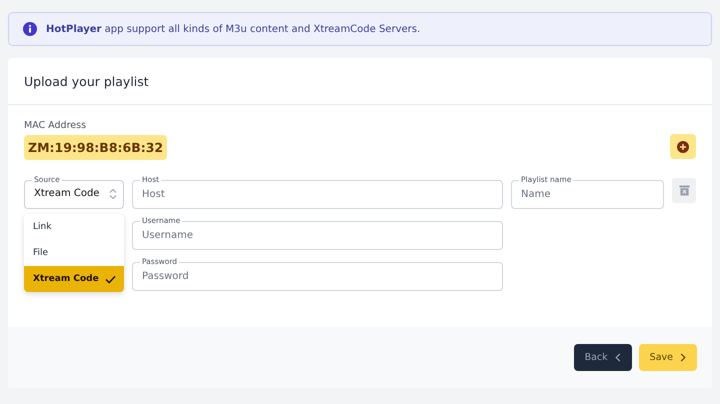 The width and height of the screenshot is (720, 404). I want to click on back-button: Back, so click(603, 357).